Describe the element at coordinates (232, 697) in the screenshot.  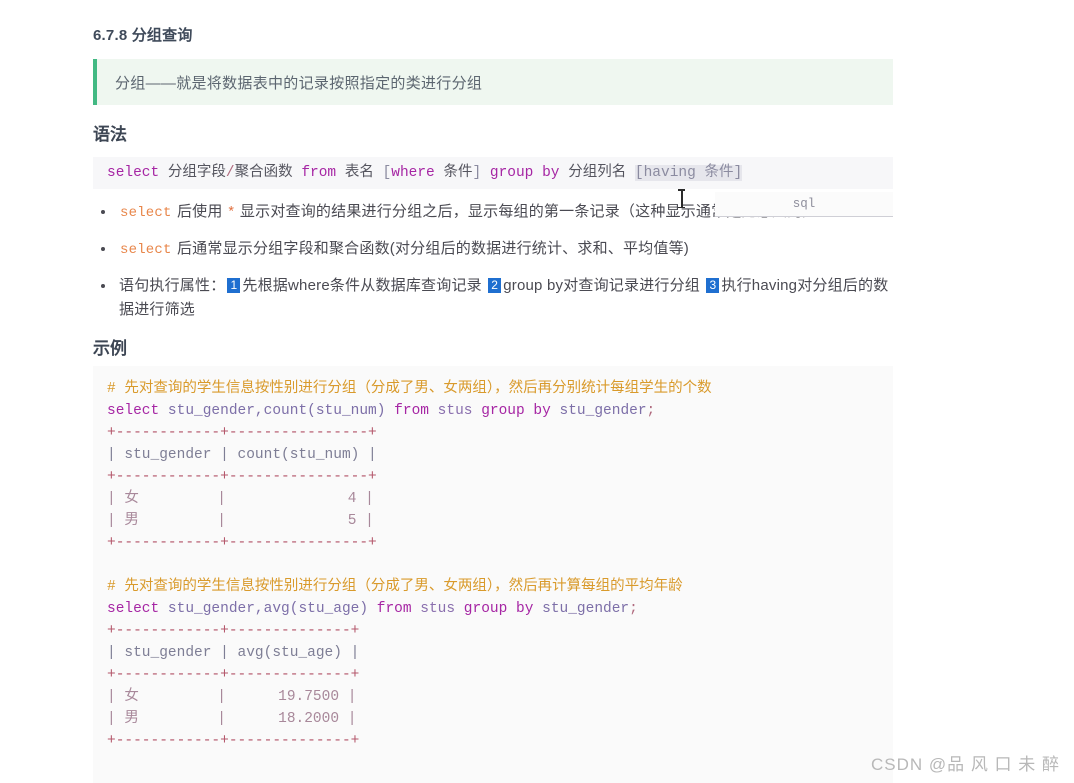
I see `table-row: | 女 | 19.7500 |` at that location.